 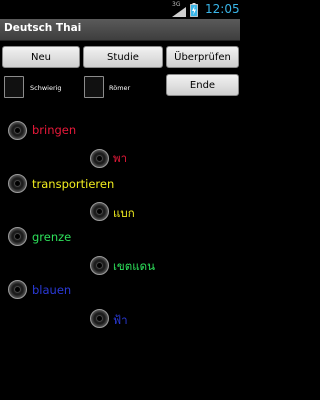 I want to click on app-title: Deutsch Thai, so click(x=43, y=28).